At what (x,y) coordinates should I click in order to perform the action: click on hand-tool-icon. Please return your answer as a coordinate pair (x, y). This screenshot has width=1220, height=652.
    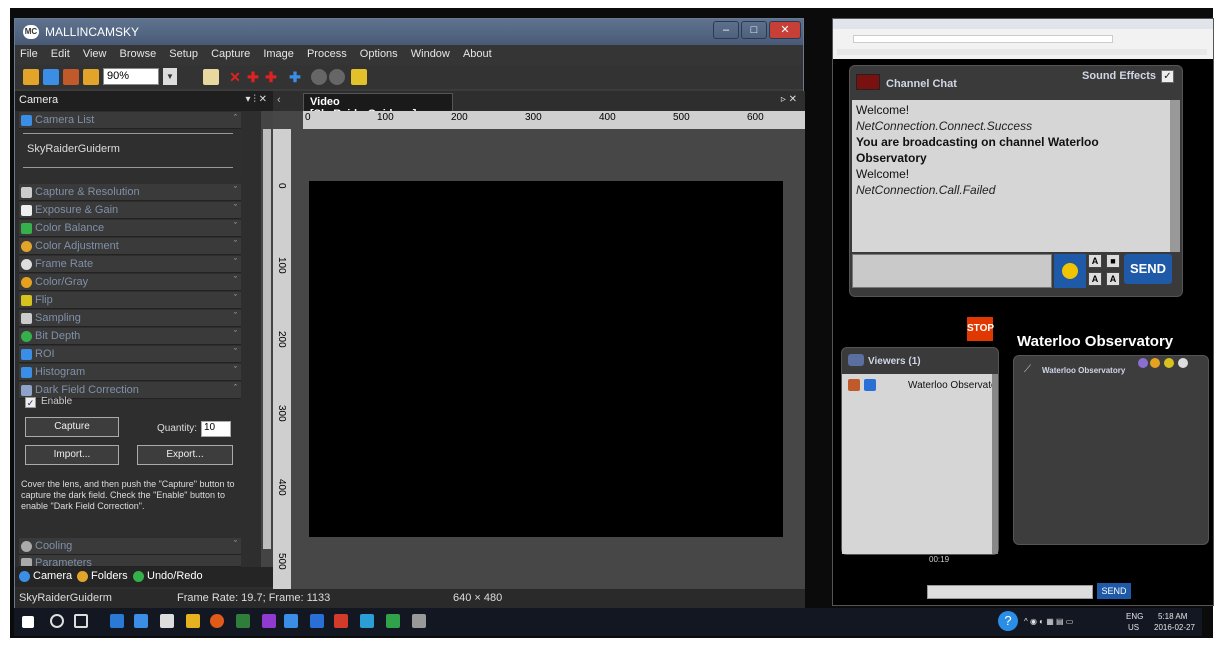
    Looking at the image, I should click on (211, 77).